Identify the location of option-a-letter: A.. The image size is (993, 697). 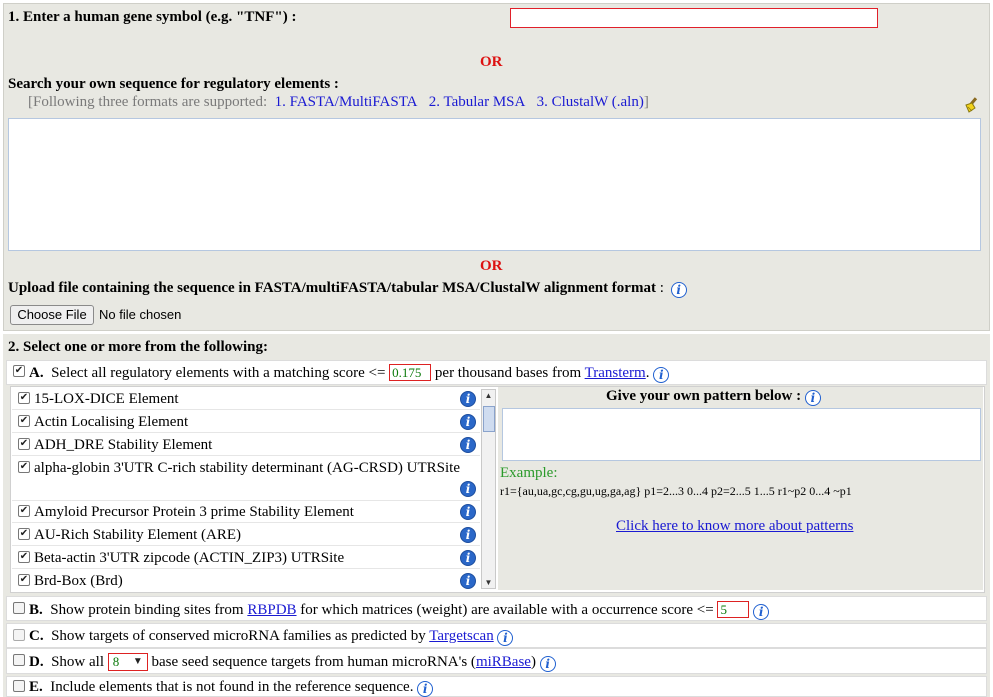
(36, 373).